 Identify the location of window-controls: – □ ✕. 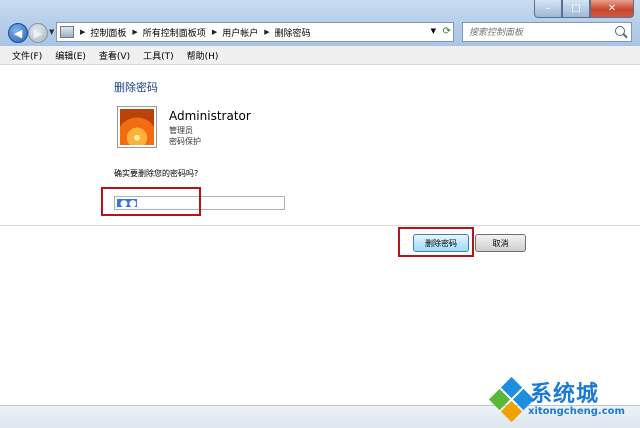
(584, 9).